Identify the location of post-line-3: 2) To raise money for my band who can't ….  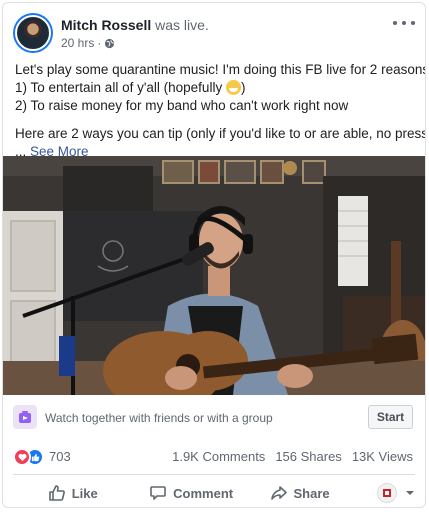
(182, 105).